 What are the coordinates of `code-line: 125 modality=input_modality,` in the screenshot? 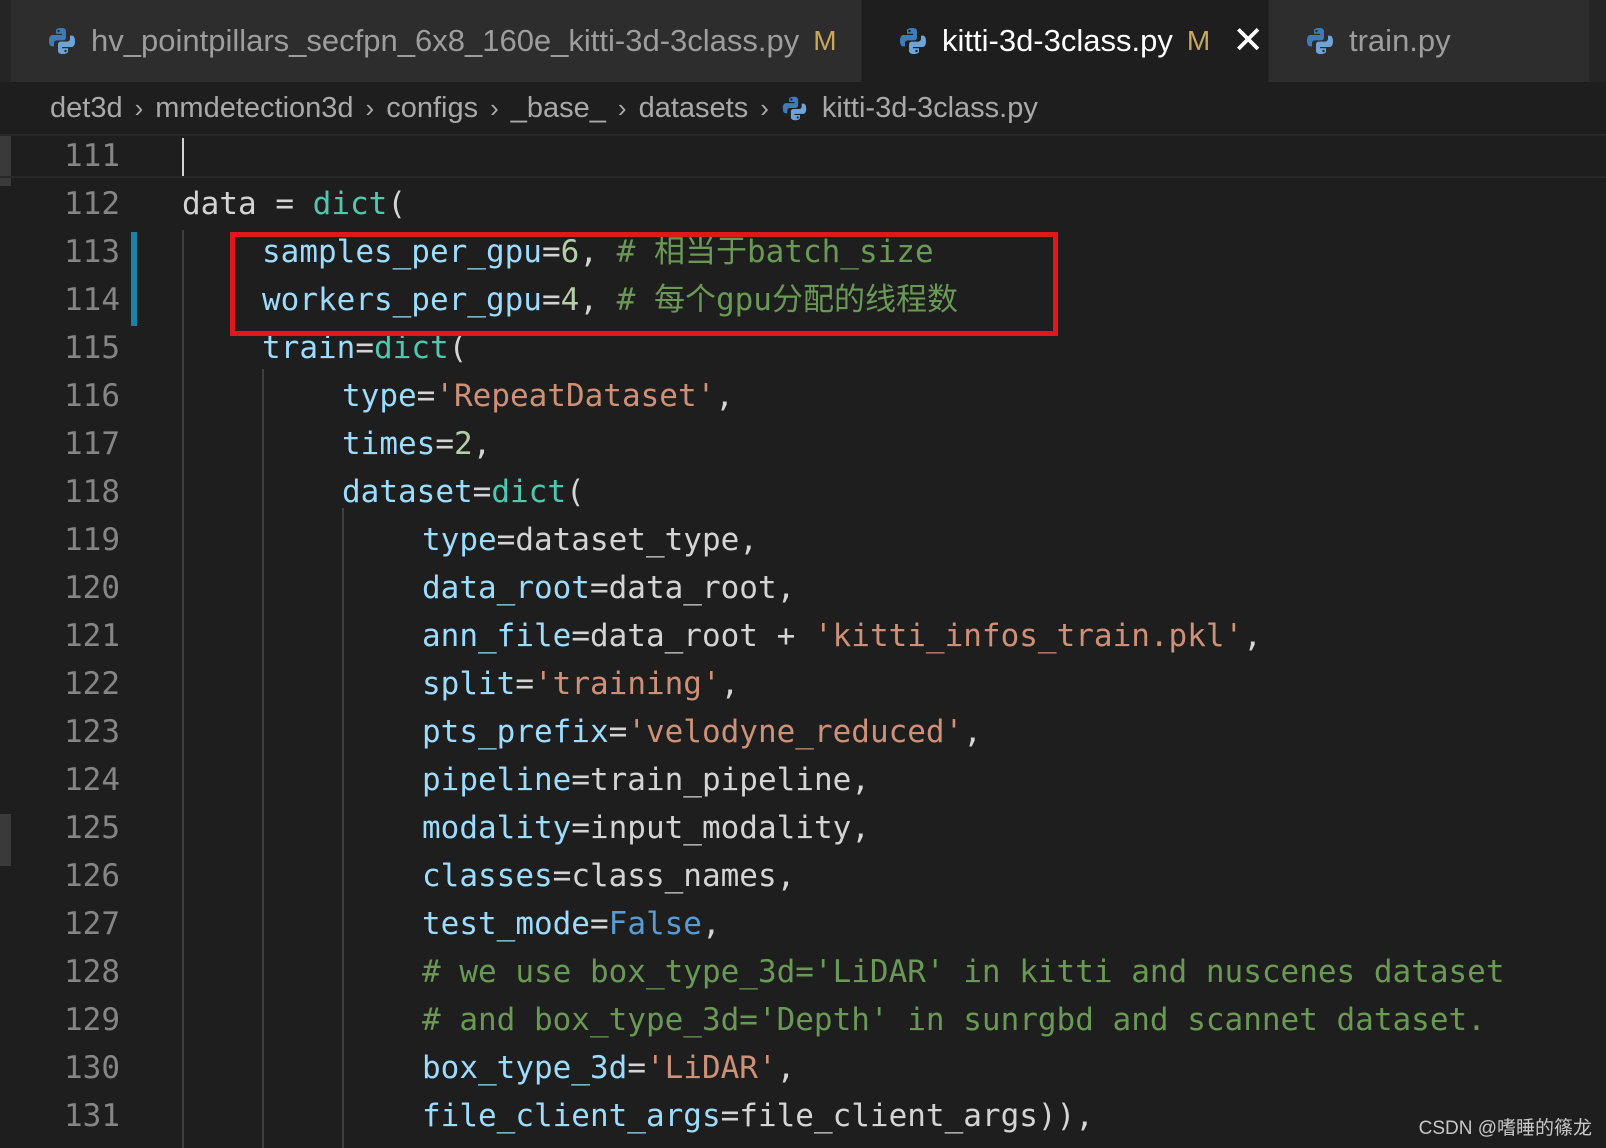 It's located at (803, 828).